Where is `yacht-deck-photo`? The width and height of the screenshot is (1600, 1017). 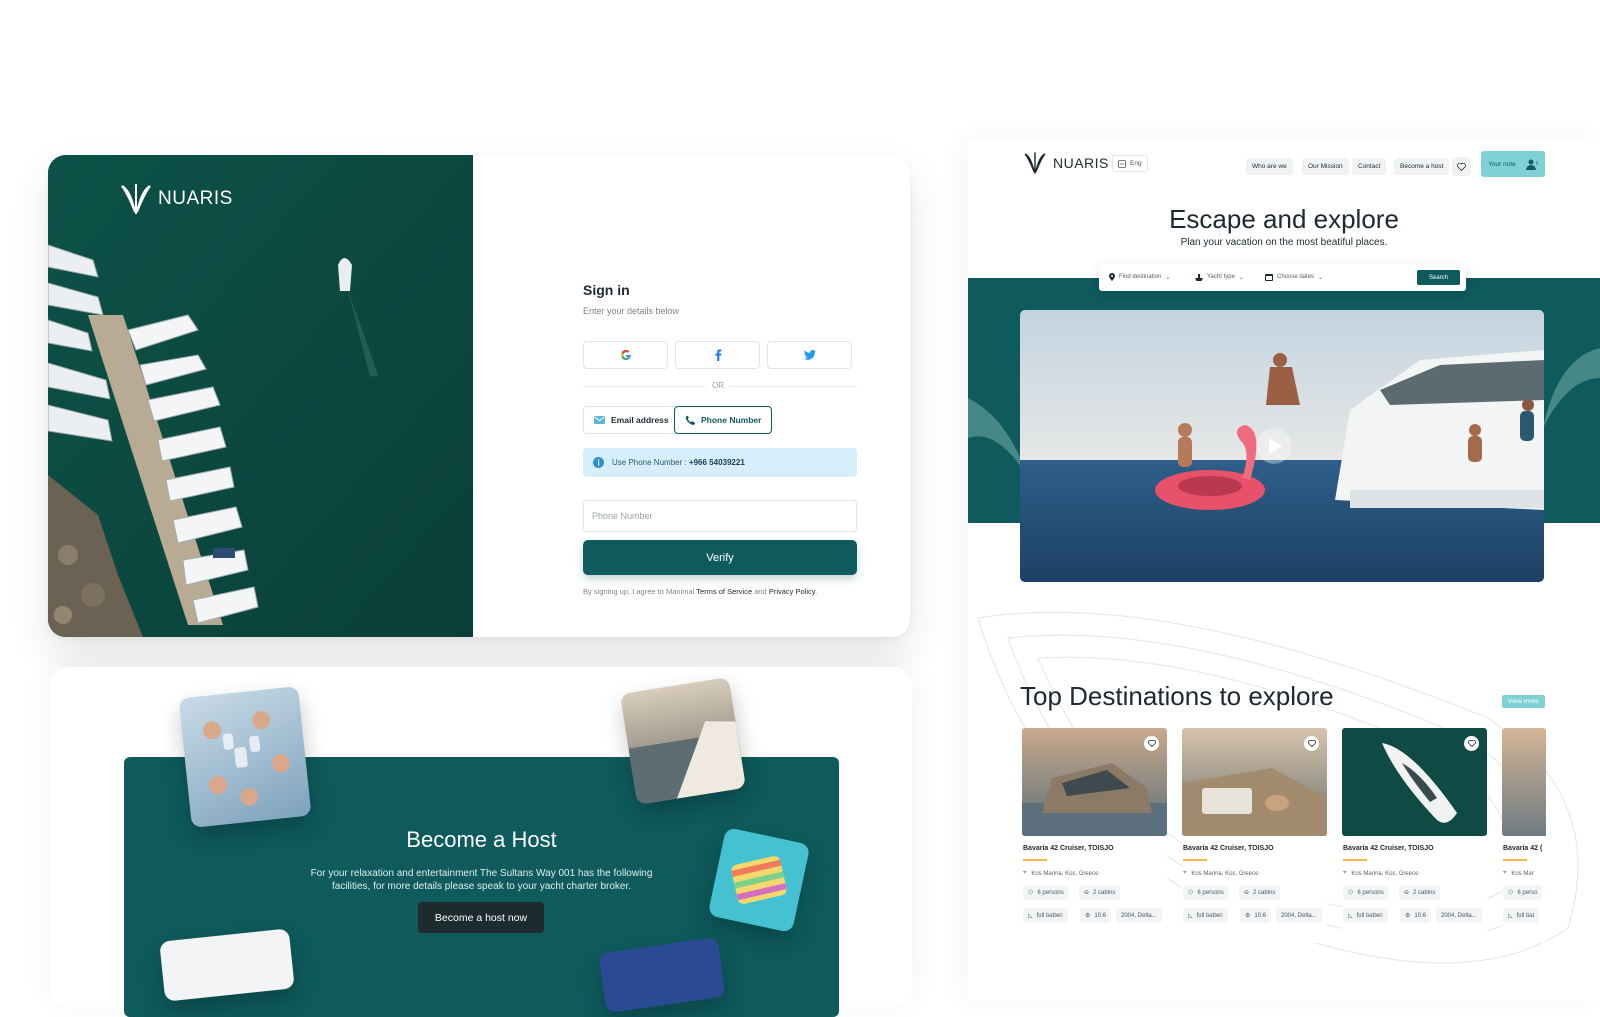
yacht-deck-photo is located at coordinates (683, 741).